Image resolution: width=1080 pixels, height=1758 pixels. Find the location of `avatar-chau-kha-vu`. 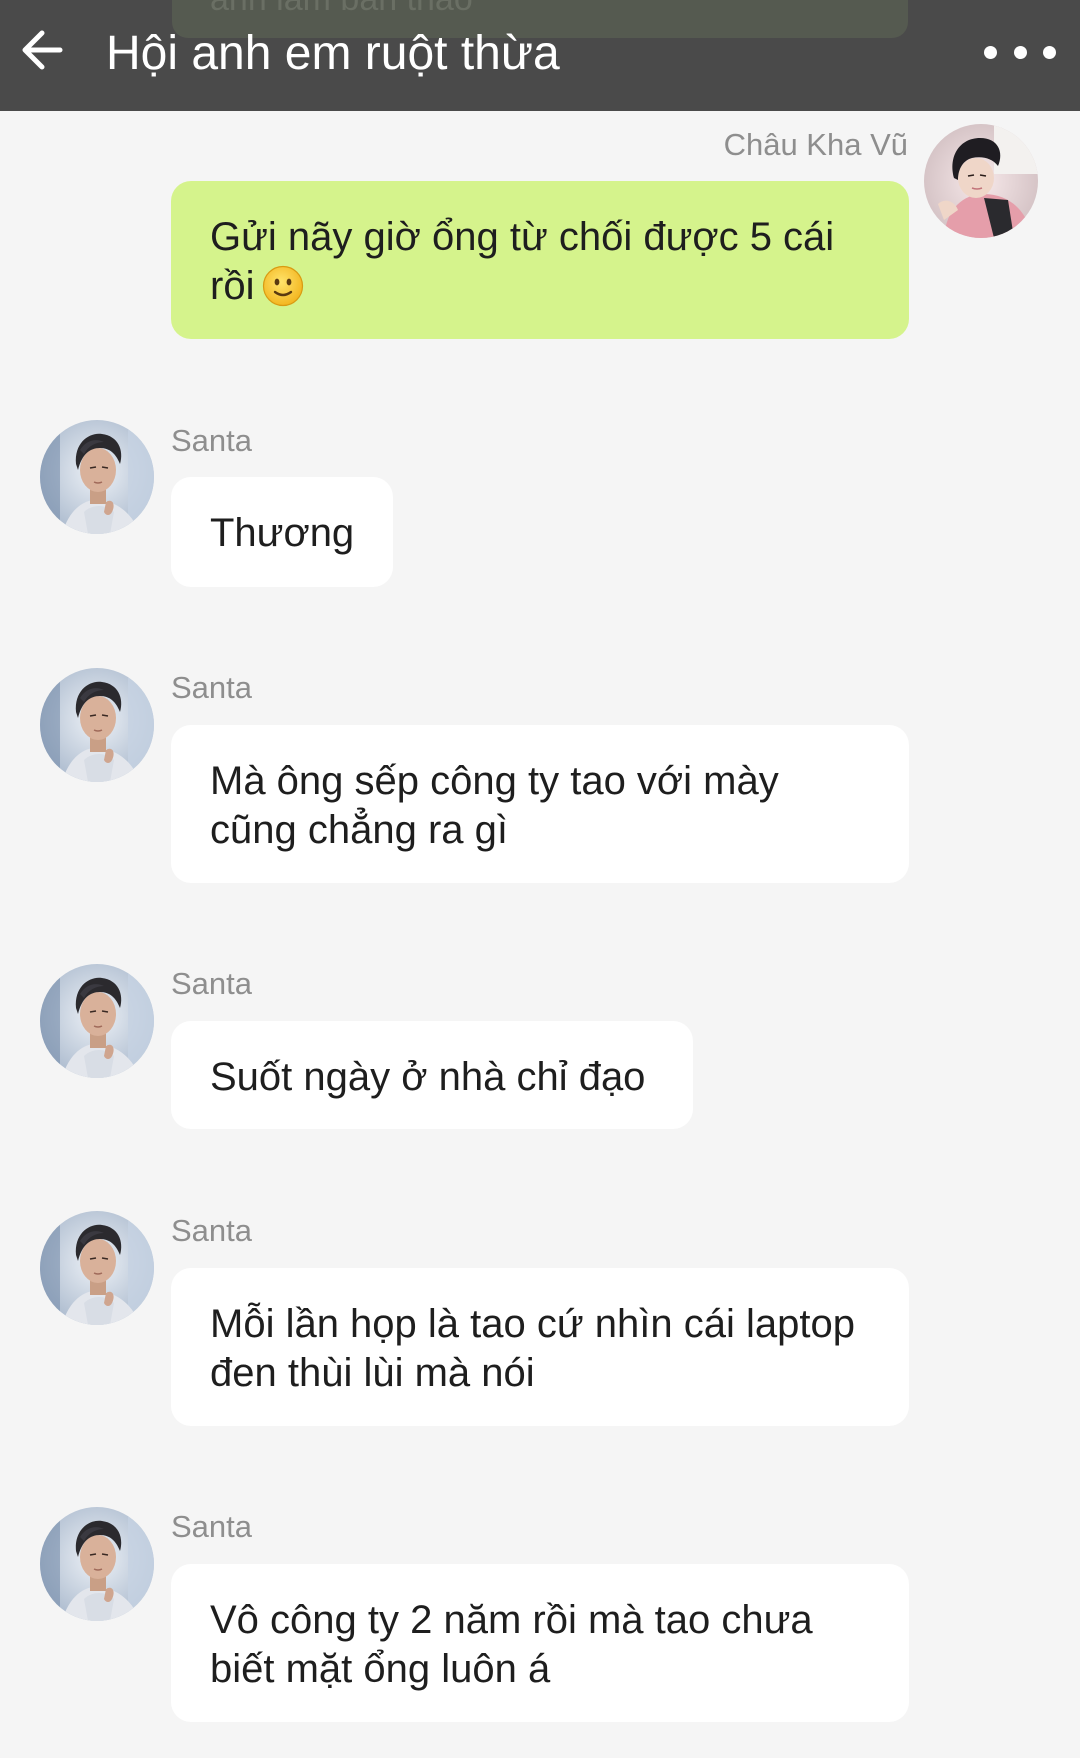

avatar-chau-kha-vu is located at coordinates (981, 181).